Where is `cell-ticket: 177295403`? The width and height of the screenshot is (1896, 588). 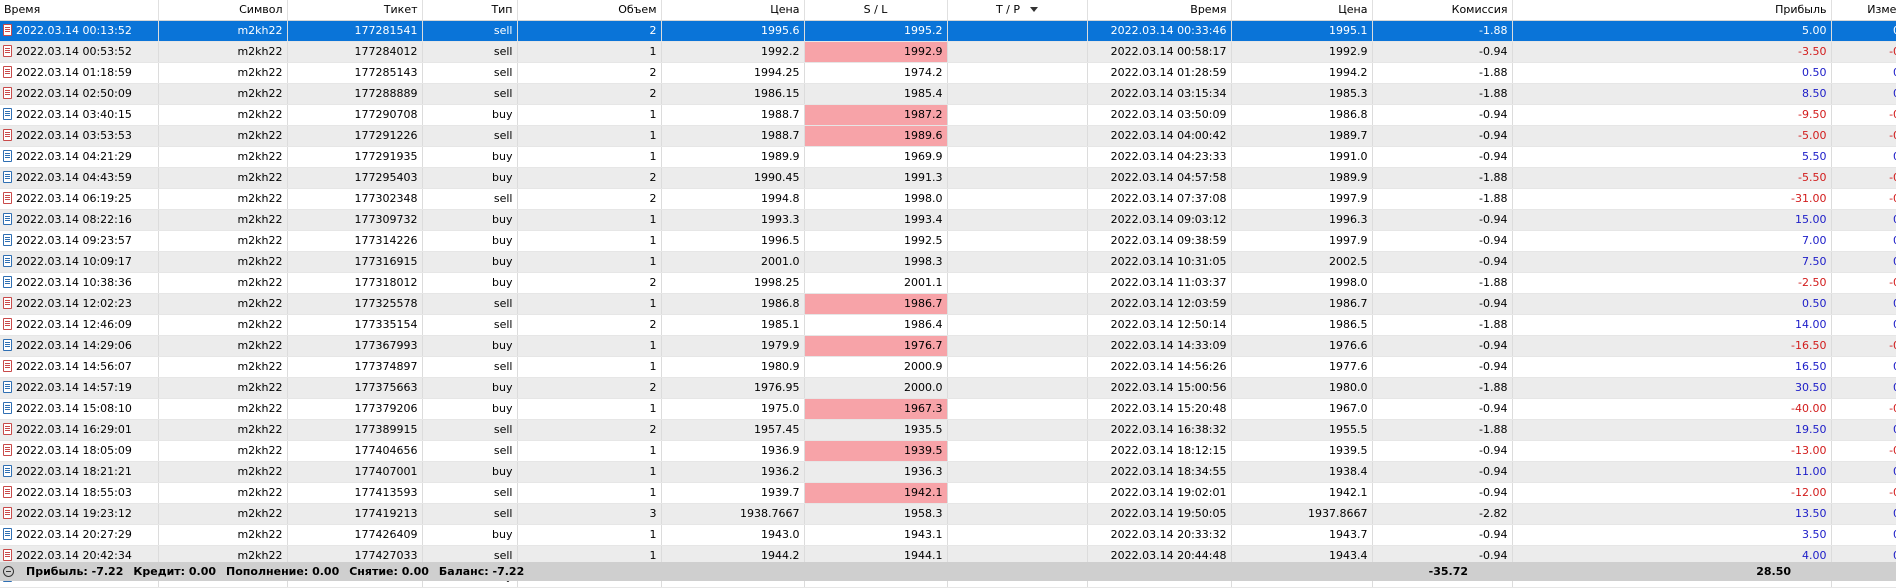 cell-ticket: 177295403 is located at coordinates (355, 178).